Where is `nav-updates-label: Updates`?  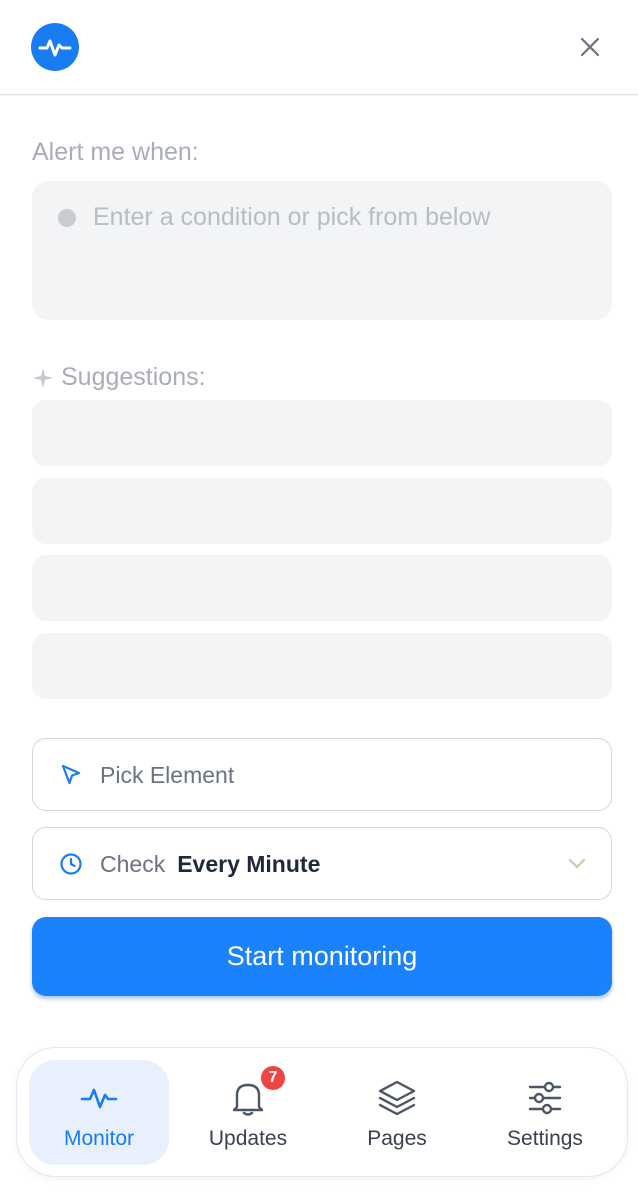
nav-updates-label: Updates is located at coordinates (248, 1138).